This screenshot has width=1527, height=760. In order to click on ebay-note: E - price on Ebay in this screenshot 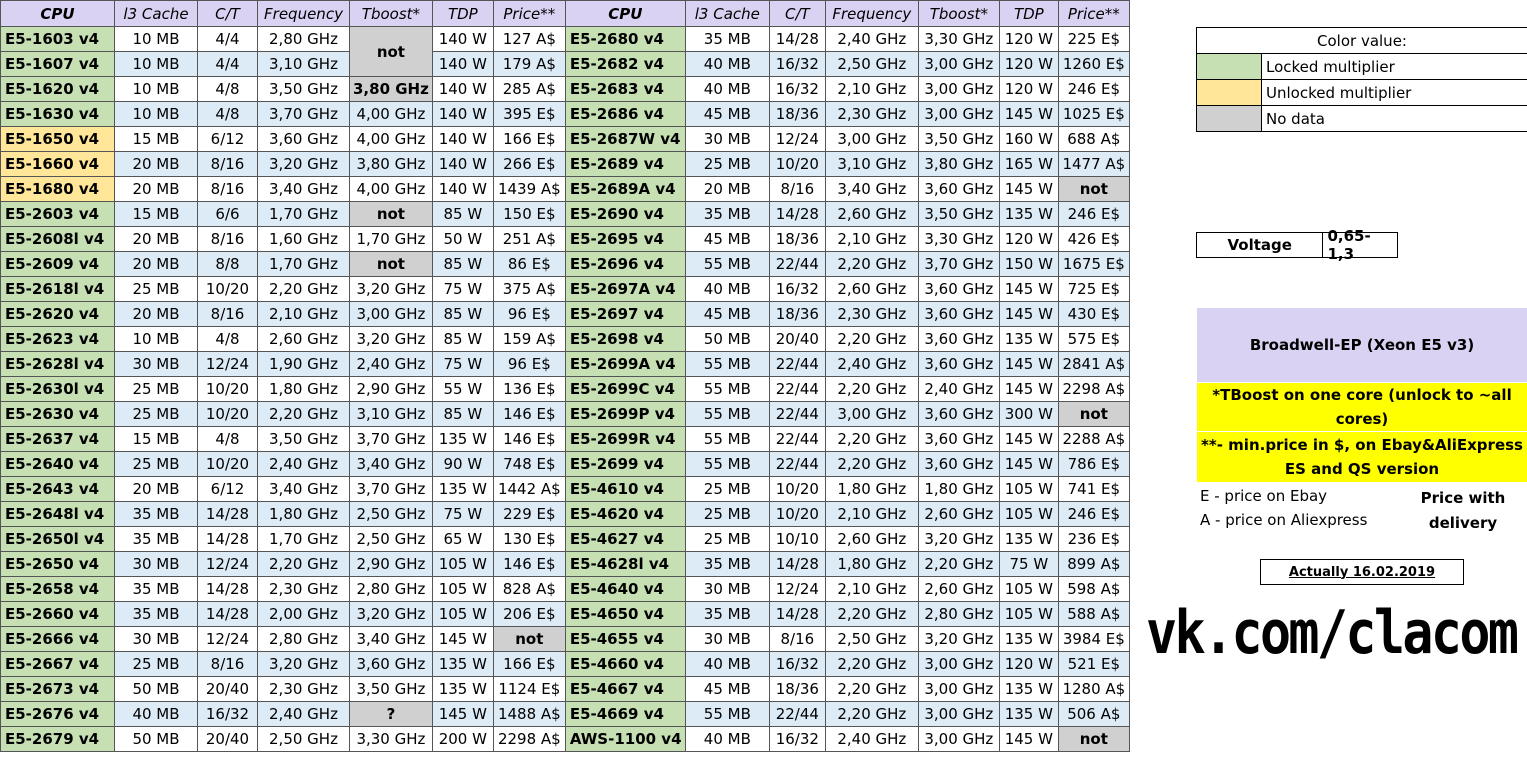, I will do `click(1264, 496)`.